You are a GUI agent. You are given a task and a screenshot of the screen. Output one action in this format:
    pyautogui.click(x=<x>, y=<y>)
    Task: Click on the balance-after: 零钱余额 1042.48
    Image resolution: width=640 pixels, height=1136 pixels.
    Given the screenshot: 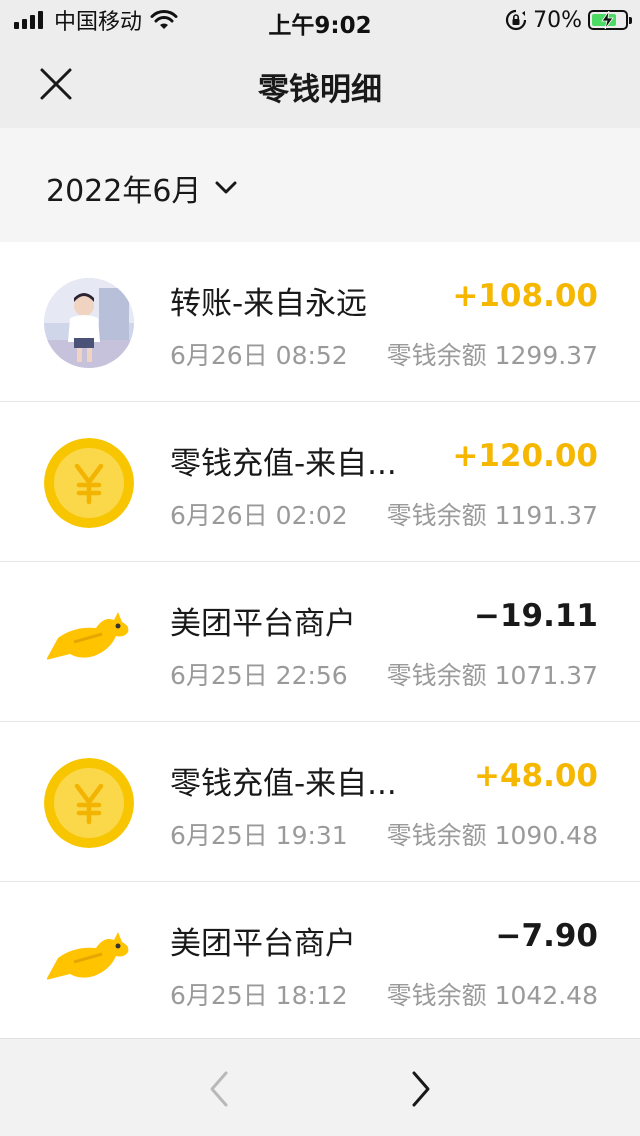 What is the action you would take?
    pyautogui.click(x=492, y=995)
    